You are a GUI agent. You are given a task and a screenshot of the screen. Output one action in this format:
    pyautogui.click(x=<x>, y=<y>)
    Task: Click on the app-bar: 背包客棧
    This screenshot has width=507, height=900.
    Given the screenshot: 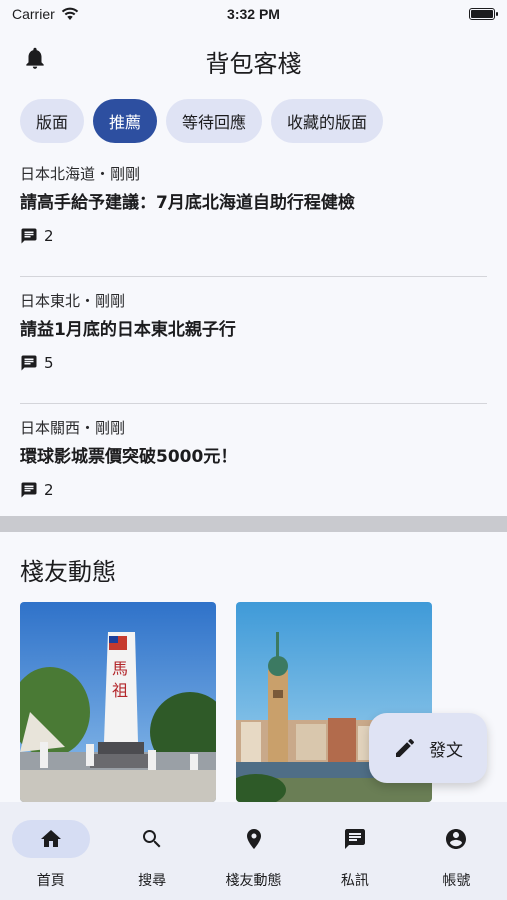 What is the action you would take?
    pyautogui.click(x=253, y=58)
    